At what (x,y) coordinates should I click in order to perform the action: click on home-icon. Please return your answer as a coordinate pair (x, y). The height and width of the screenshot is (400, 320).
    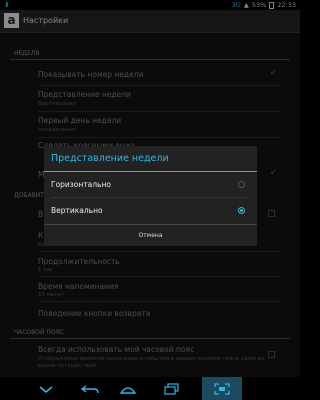
    Looking at the image, I should click on (128, 388).